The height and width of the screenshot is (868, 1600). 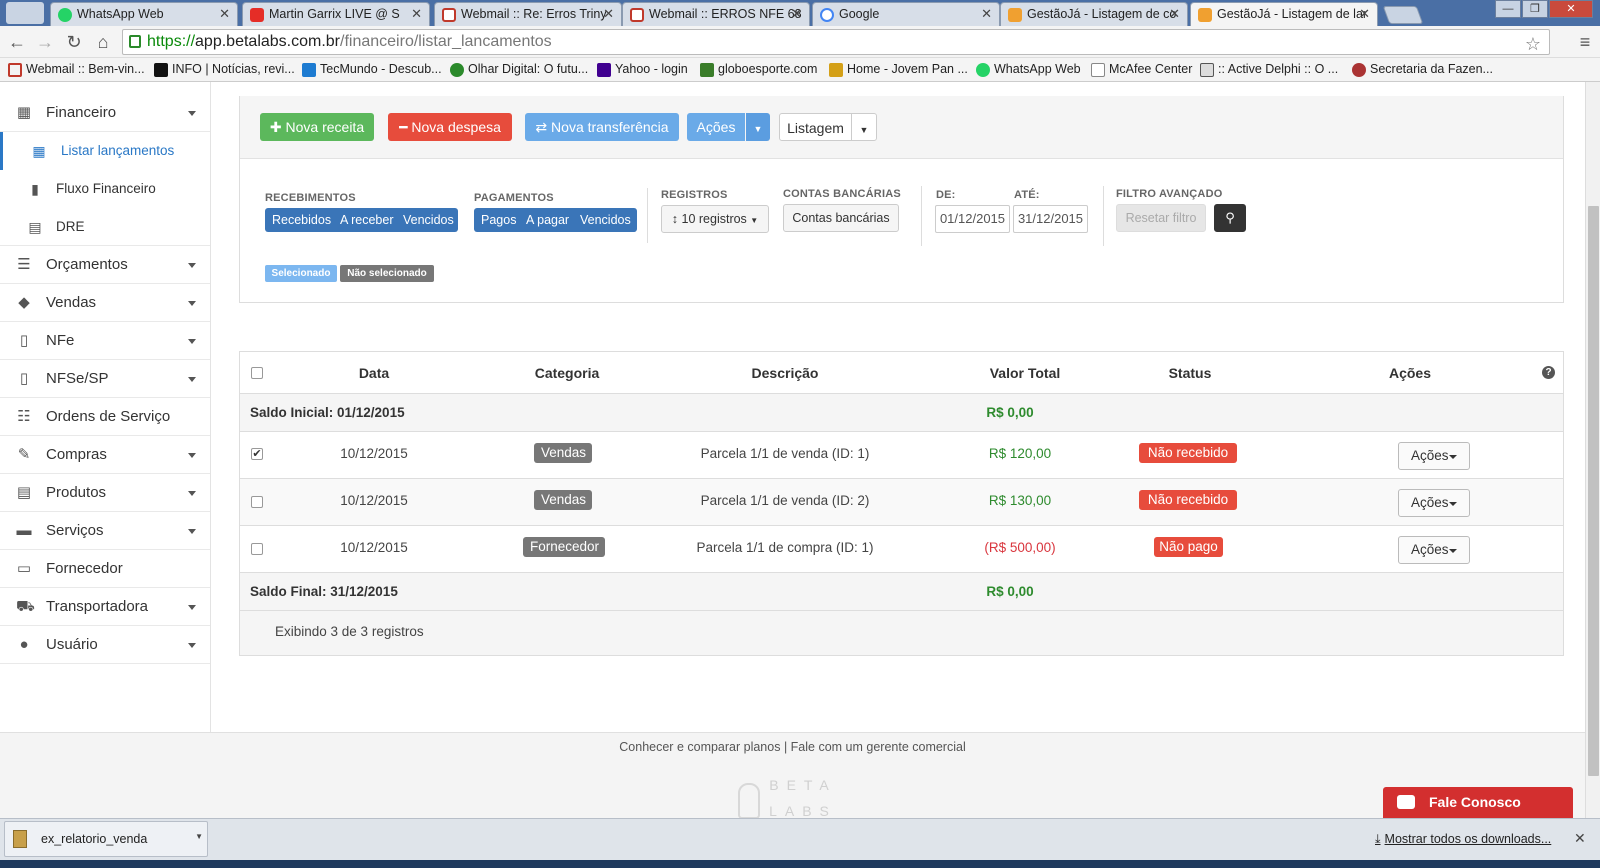 I want to click on sidebar-subitem-listar-lancamentos: ▦ Listar lançamentos, so click(x=105, y=151).